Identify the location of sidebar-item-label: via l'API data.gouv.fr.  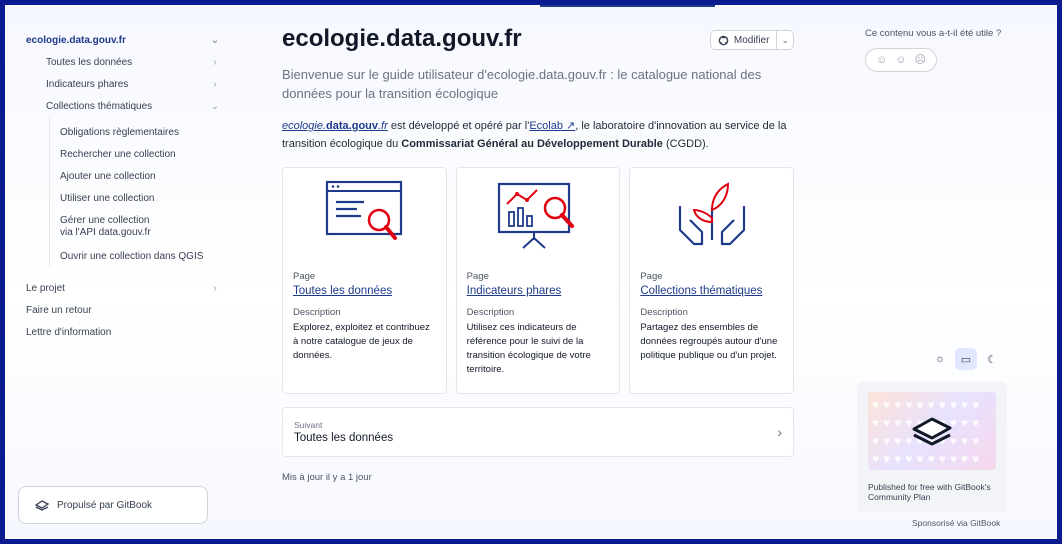
(105, 232).